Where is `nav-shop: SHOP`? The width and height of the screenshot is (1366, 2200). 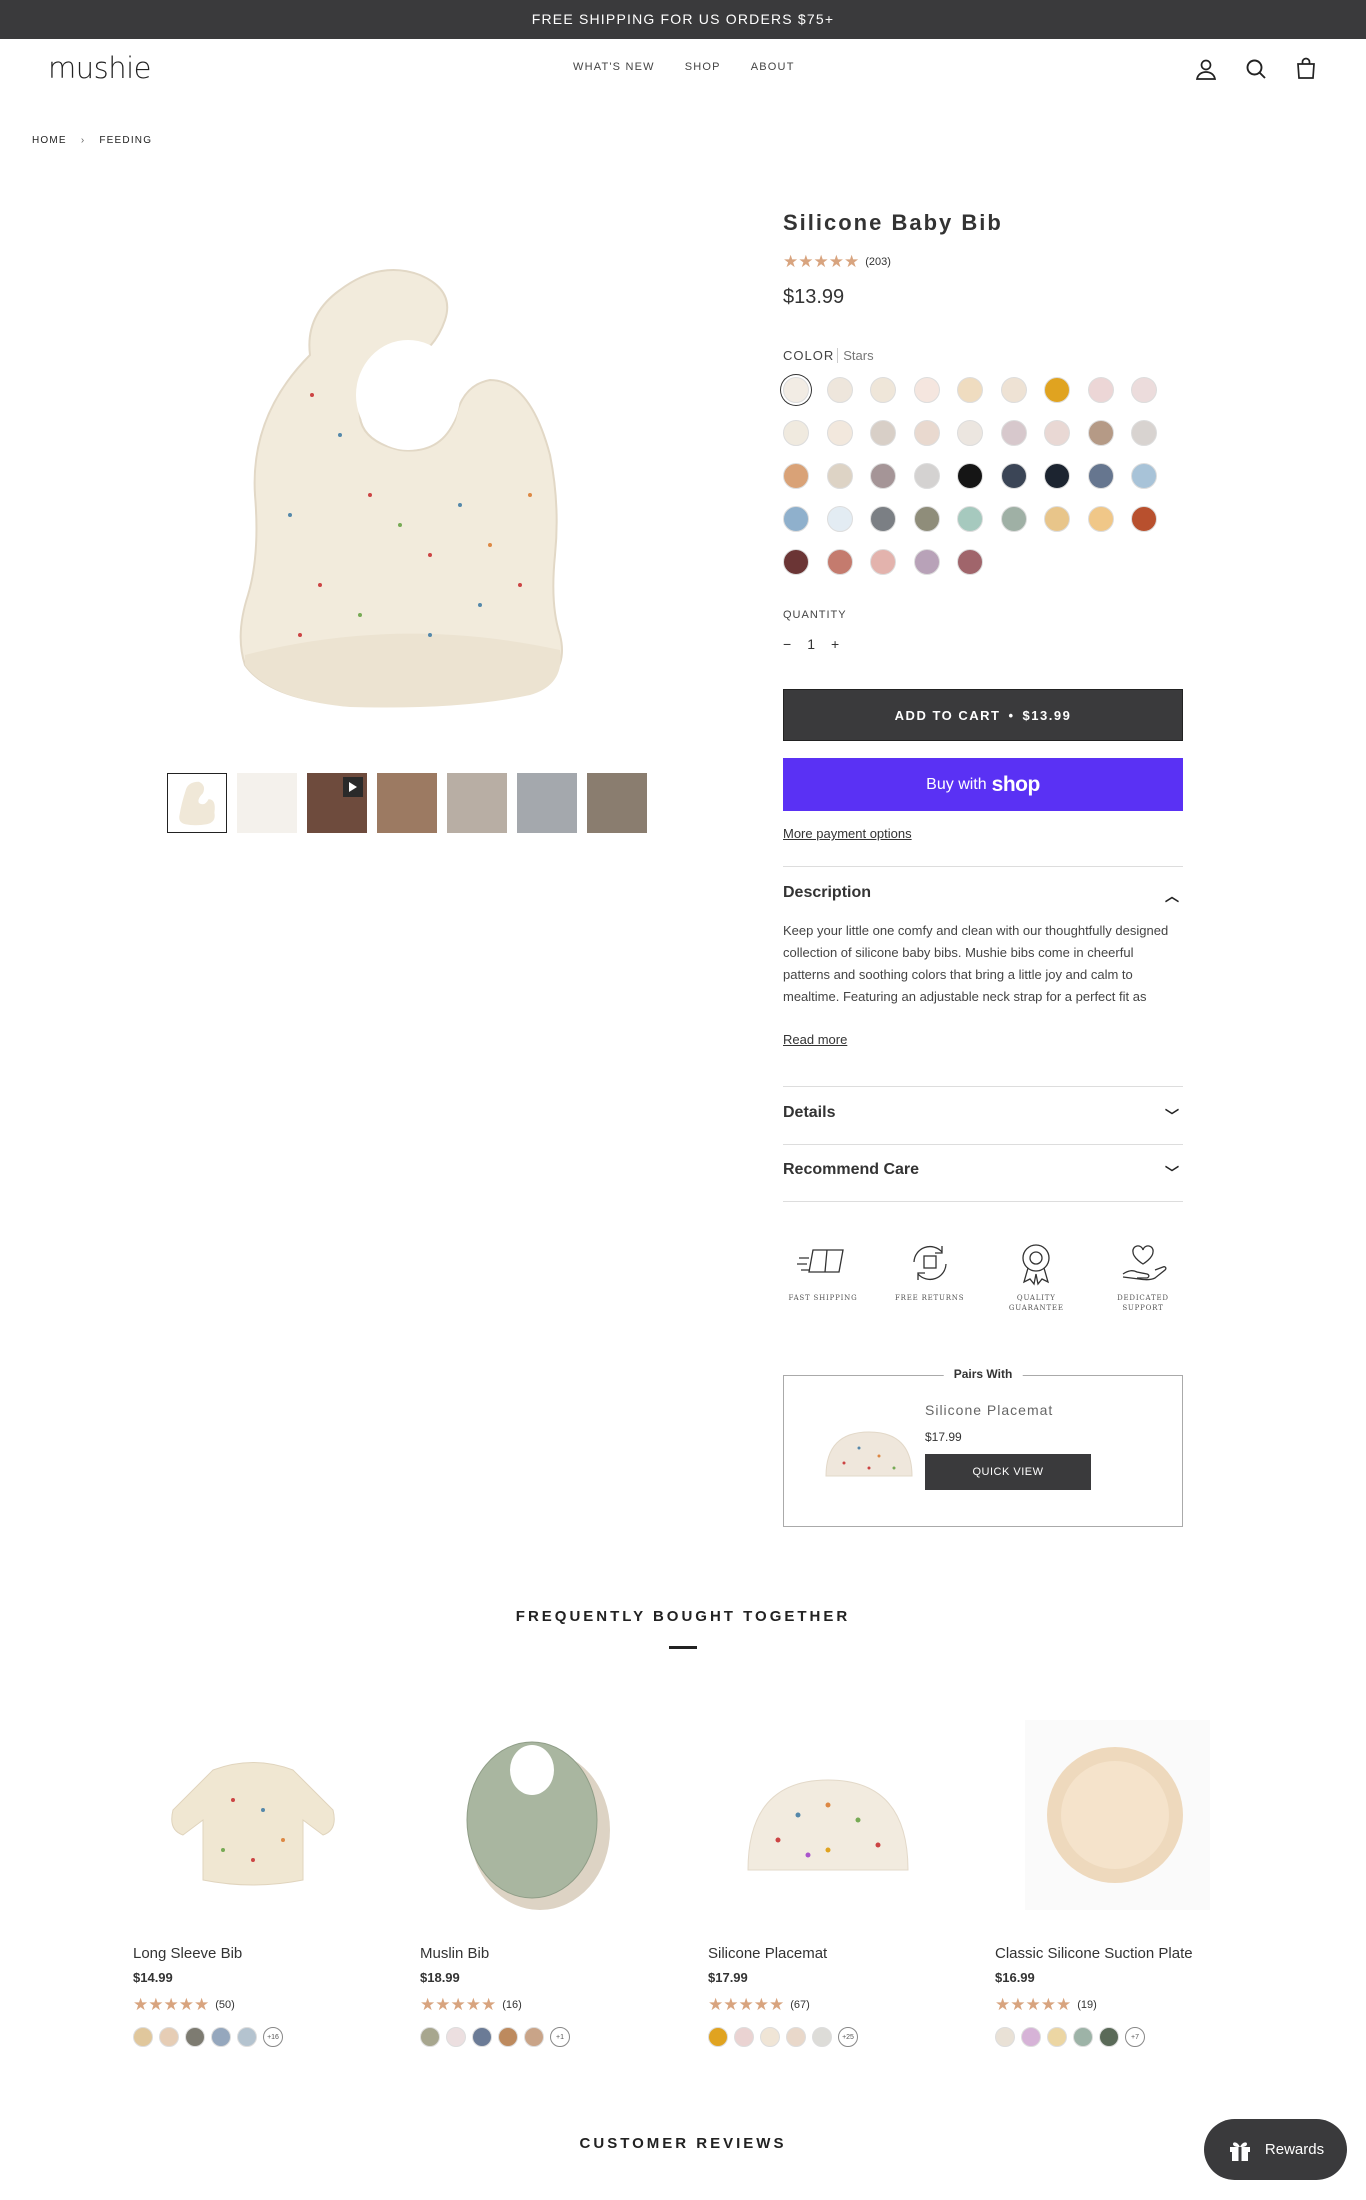
nav-shop: SHOP is located at coordinates (703, 67).